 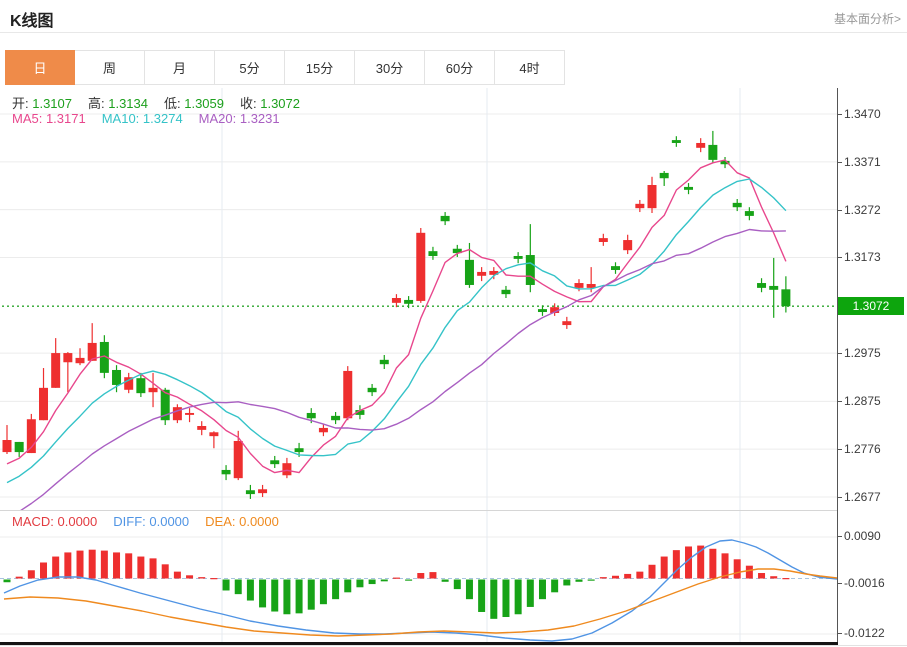 What do you see at coordinates (453, 32) in the screenshot?
I see `header-divider` at bounding box center [453, 32].